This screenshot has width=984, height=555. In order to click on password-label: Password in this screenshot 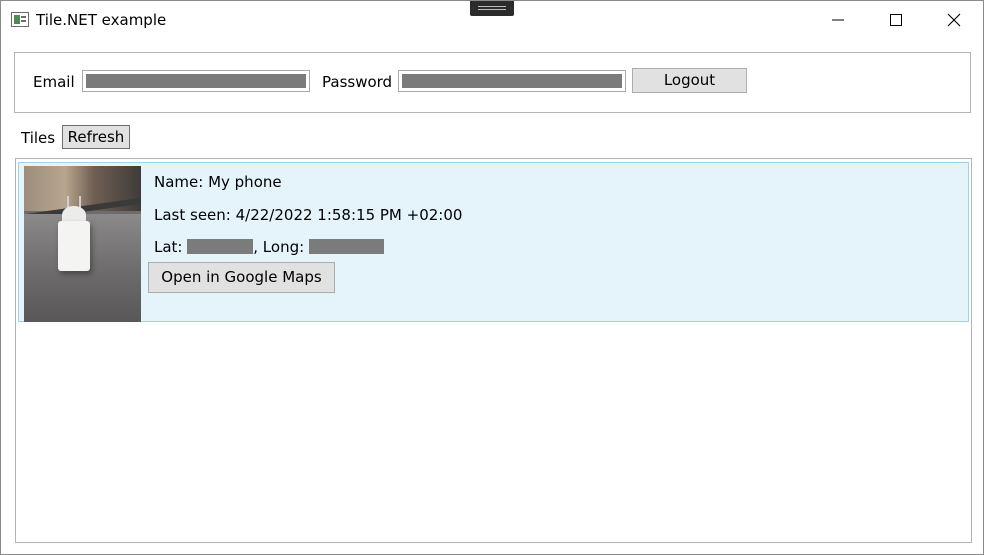, I will do `click(357, 82)`.